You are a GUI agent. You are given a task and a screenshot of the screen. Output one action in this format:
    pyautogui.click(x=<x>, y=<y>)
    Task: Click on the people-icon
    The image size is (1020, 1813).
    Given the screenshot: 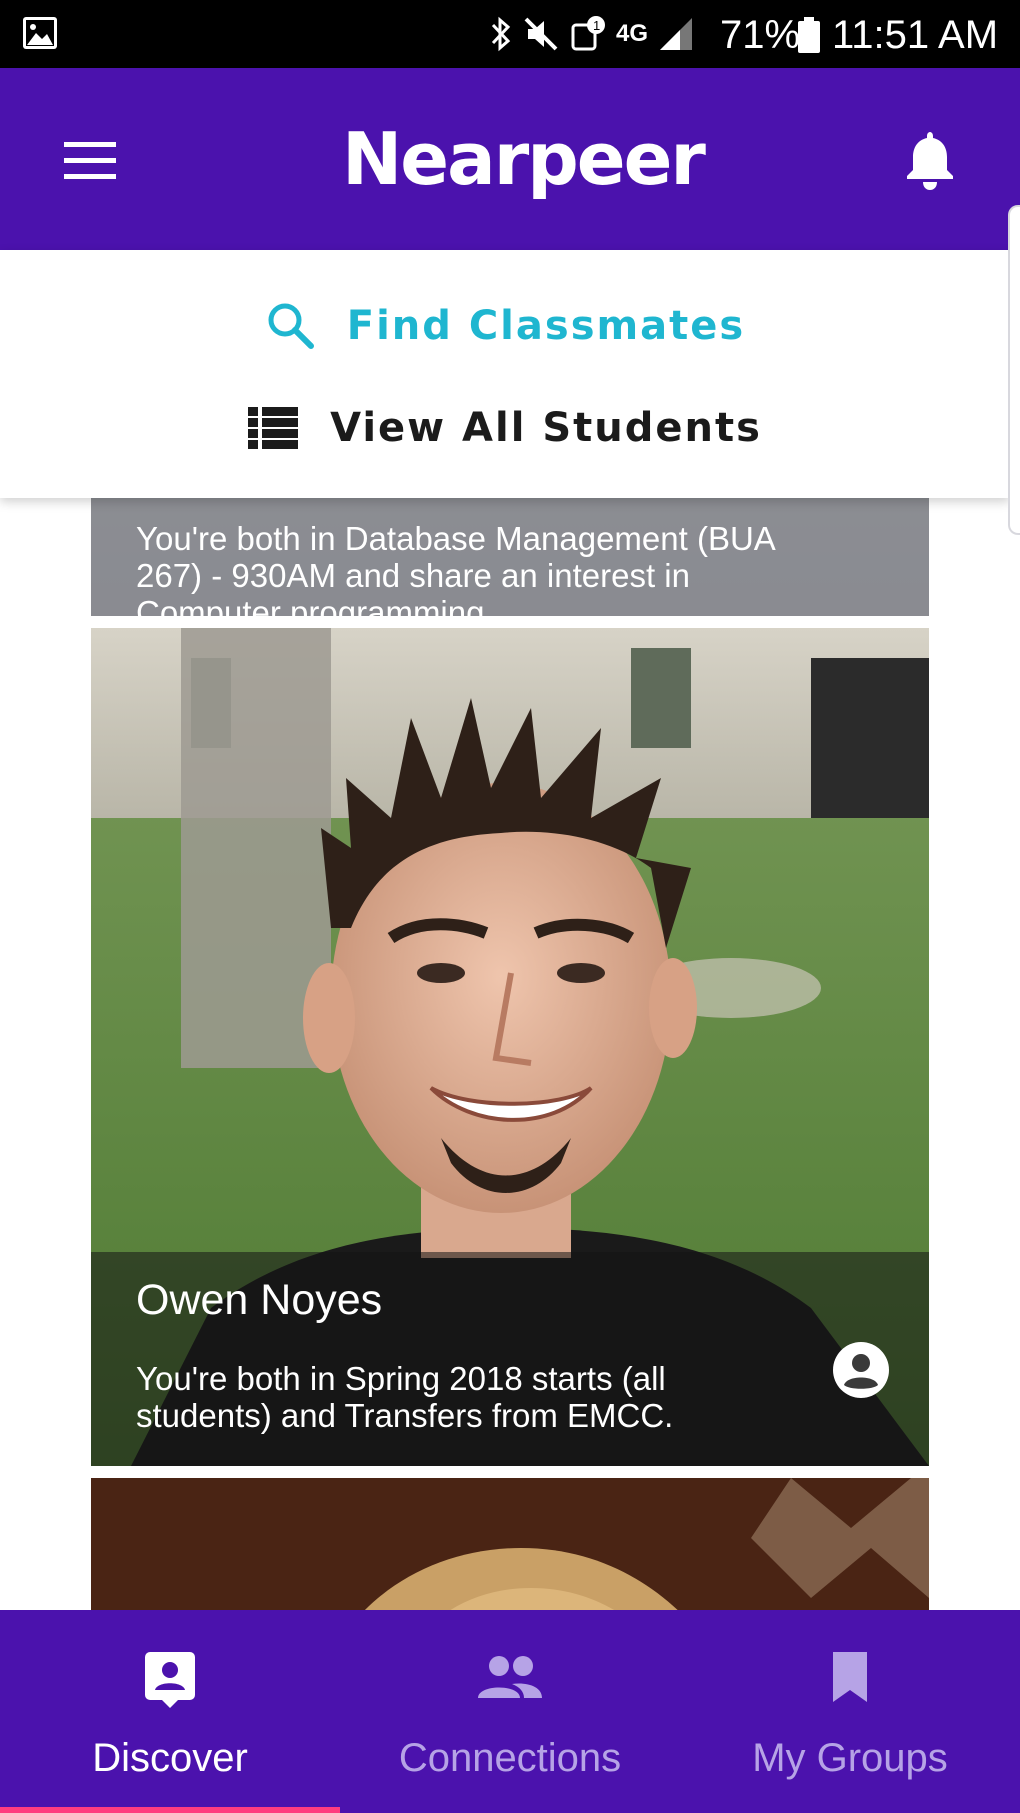 What is the action you would take?
    pyautogui.click(x=510, y=1677)
    